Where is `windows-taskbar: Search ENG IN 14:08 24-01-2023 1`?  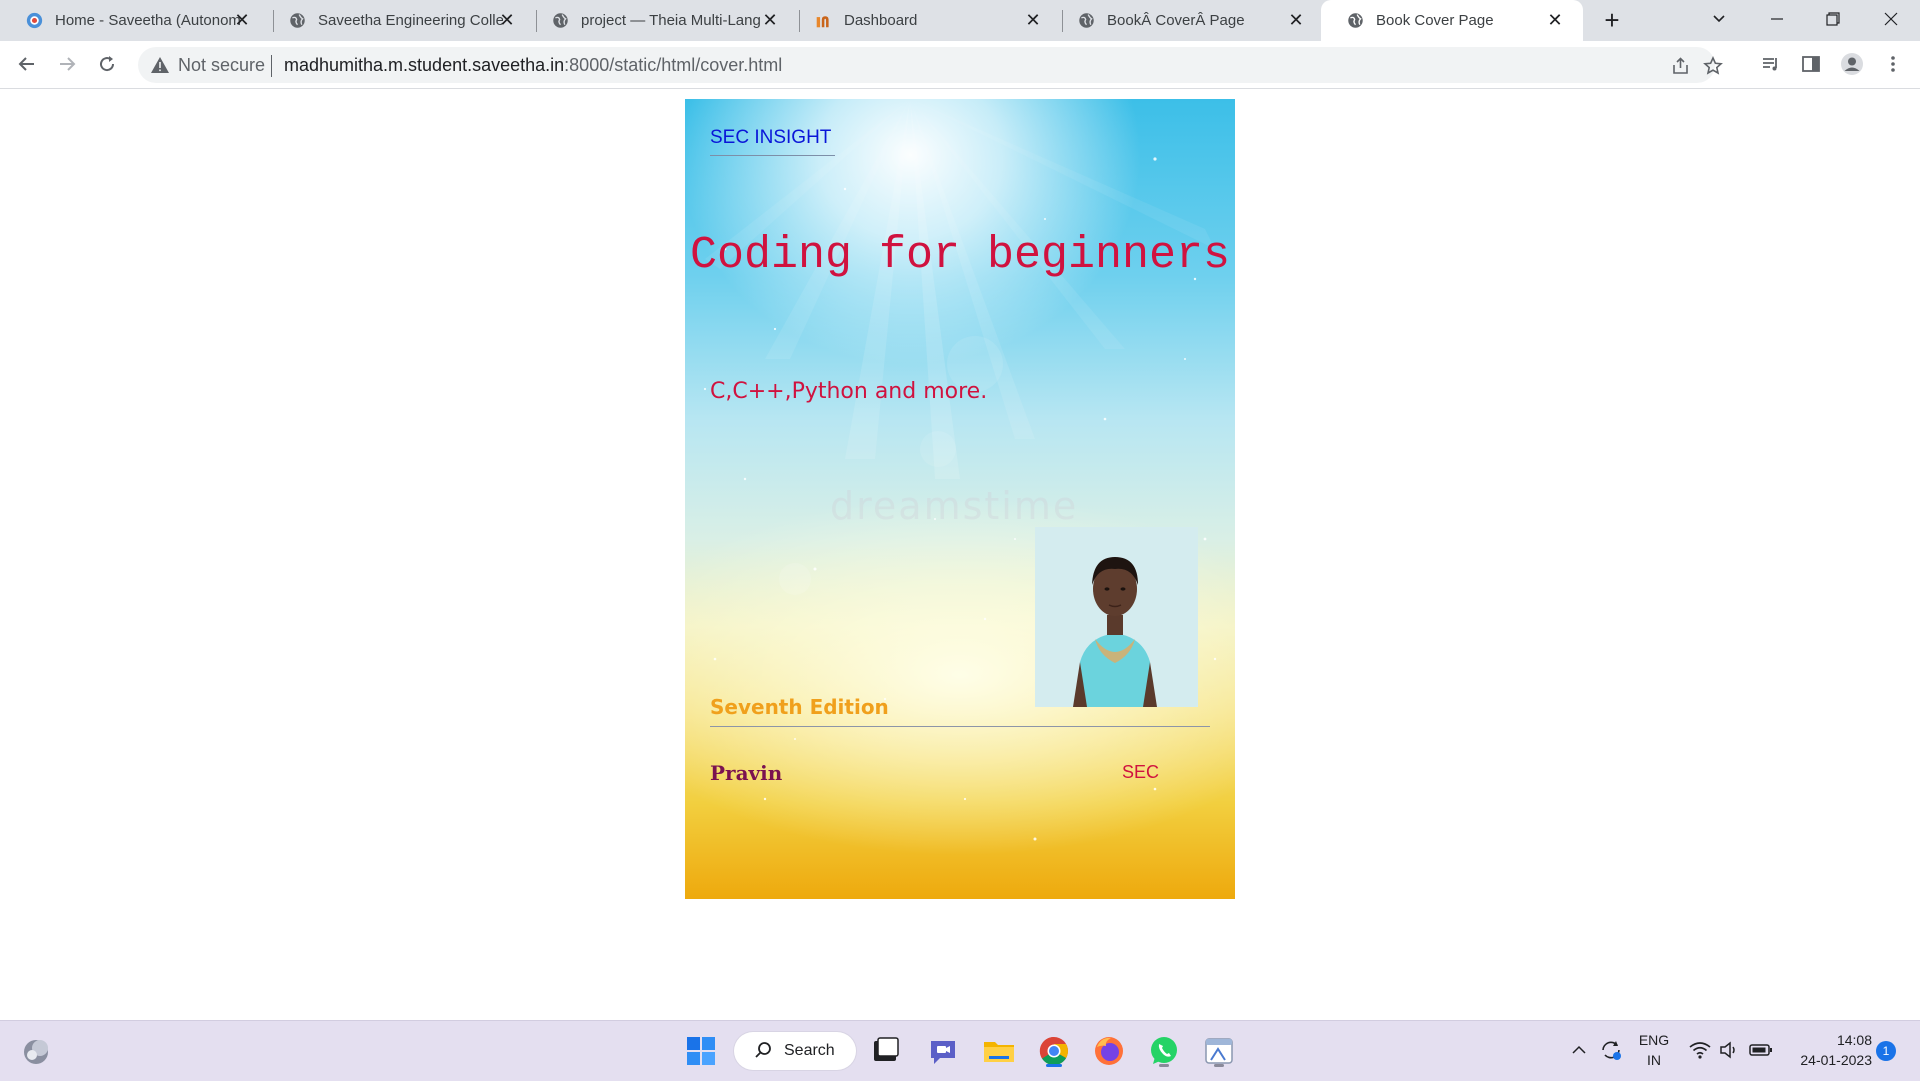 windows-taskbar: Search ENG IN 14:08 24-01-2023 1 is located at coordinates (960, 1050).